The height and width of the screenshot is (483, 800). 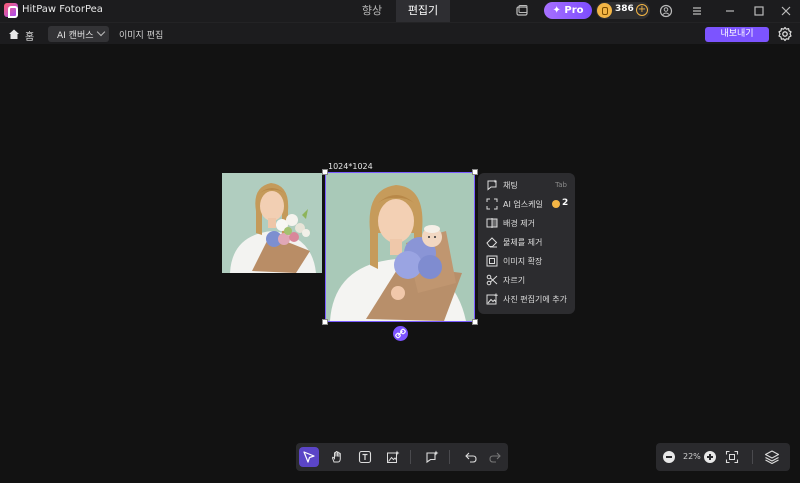 What do you see at coordinates (697, 11) in the screenshot?
I see `menu-icon` at bounding box center [697, 11].